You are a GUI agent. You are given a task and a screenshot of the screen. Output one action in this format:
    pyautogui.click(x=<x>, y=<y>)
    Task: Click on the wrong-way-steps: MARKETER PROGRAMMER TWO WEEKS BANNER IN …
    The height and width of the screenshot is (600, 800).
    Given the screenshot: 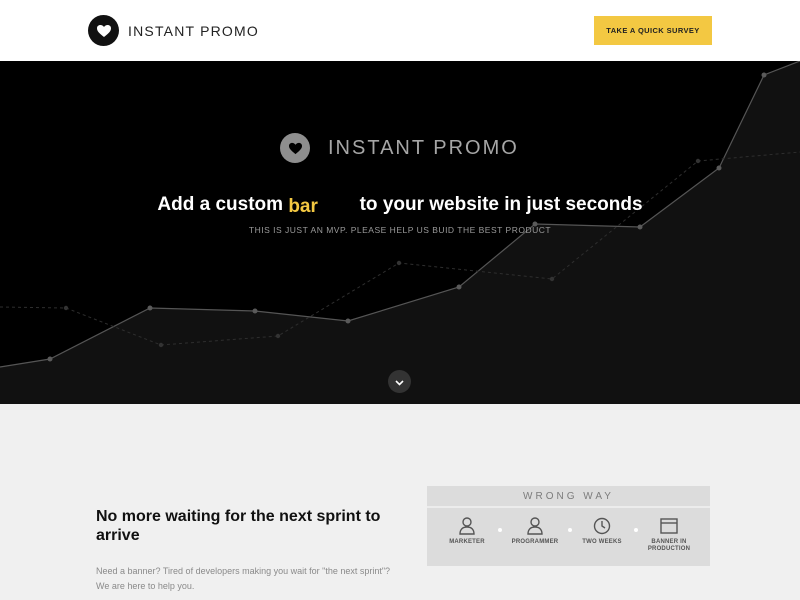 What is the action you would take?
    pyautogui.click(x=568, y=536)
    